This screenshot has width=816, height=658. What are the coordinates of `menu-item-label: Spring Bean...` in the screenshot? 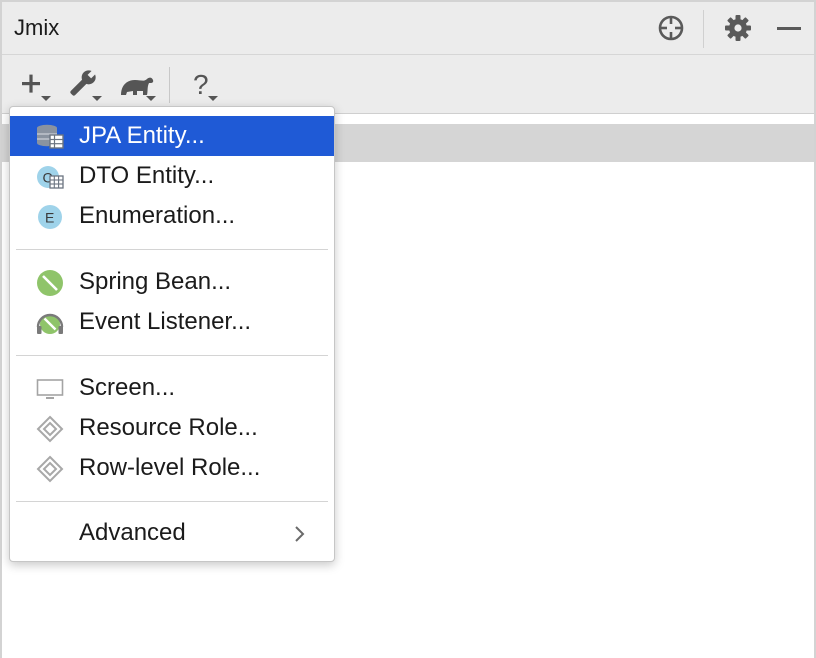 It's located at (155, 281).